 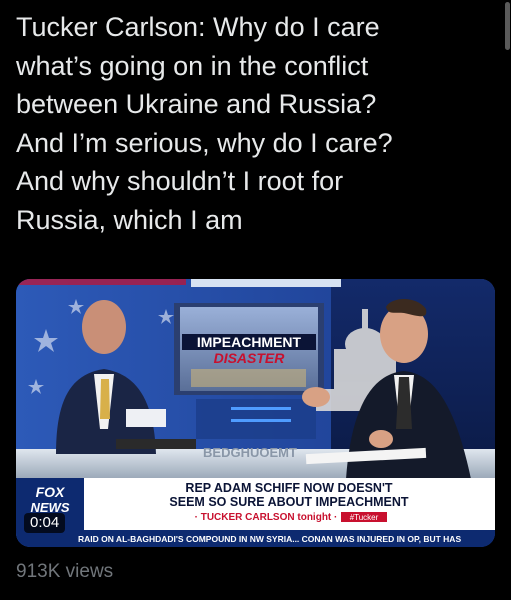 I want to click on screen-title-2: DISASTER, so click(x=250, y=358).